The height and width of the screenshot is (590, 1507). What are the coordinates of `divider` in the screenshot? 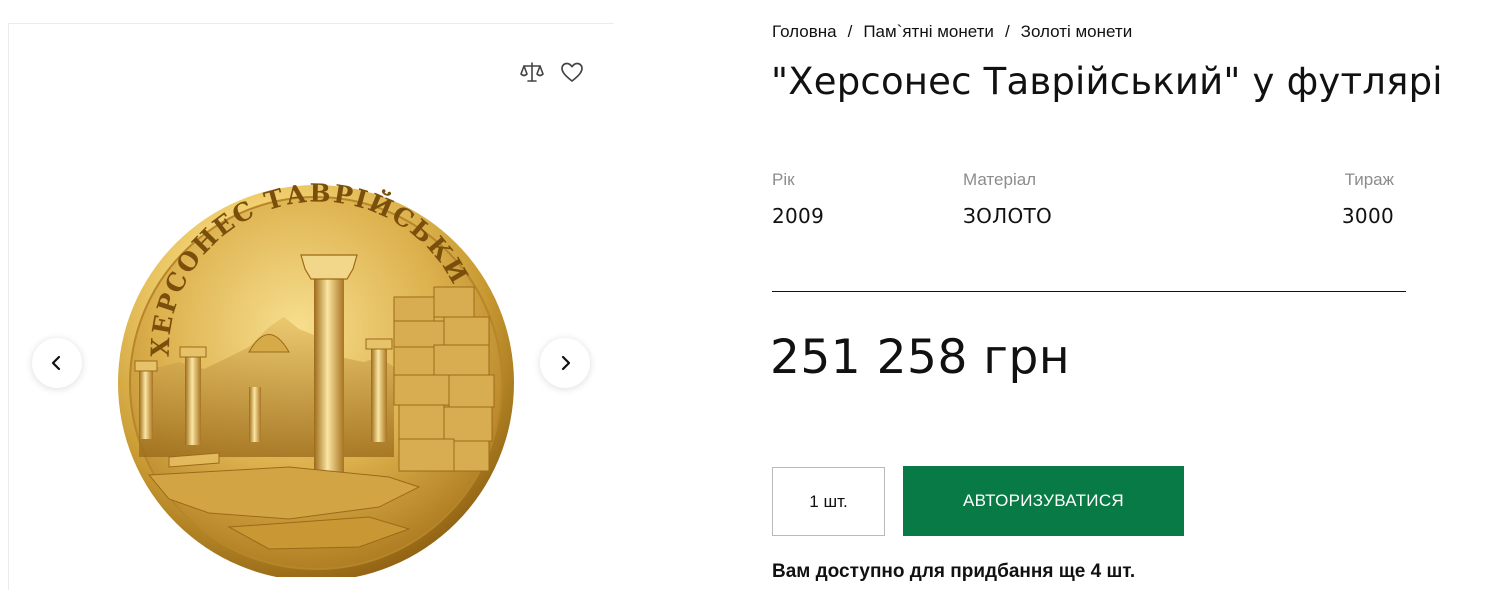 It's located at (1089, 291).